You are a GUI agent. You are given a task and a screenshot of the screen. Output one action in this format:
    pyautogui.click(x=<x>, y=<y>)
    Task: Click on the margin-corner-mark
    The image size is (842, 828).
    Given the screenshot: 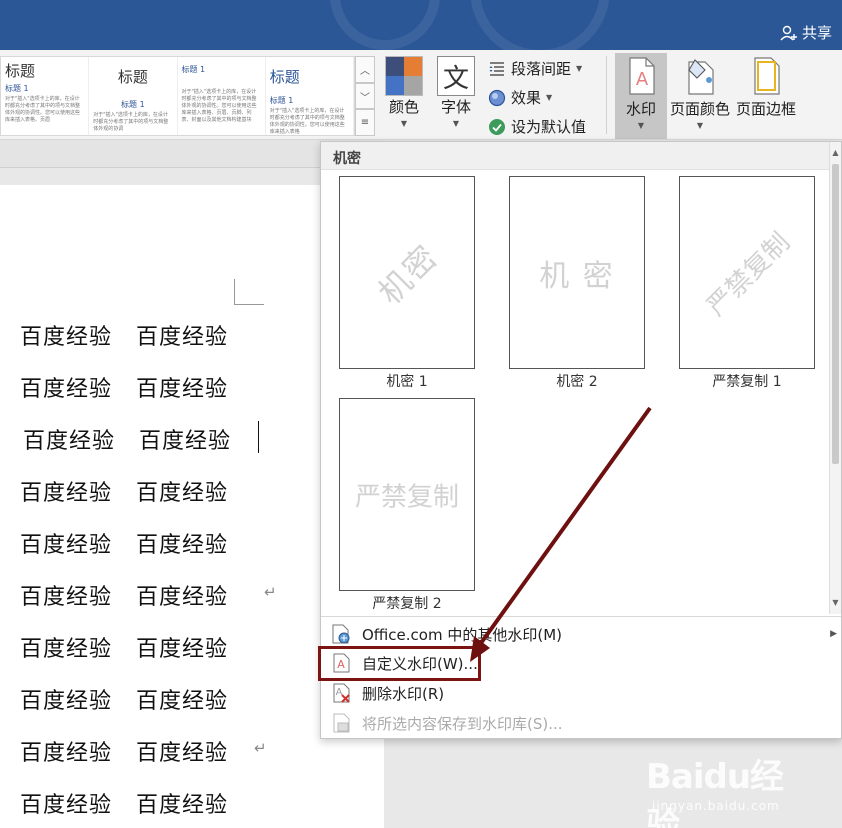 What is the action you would take?
    pyautogui.click(x=249, y=292)
    